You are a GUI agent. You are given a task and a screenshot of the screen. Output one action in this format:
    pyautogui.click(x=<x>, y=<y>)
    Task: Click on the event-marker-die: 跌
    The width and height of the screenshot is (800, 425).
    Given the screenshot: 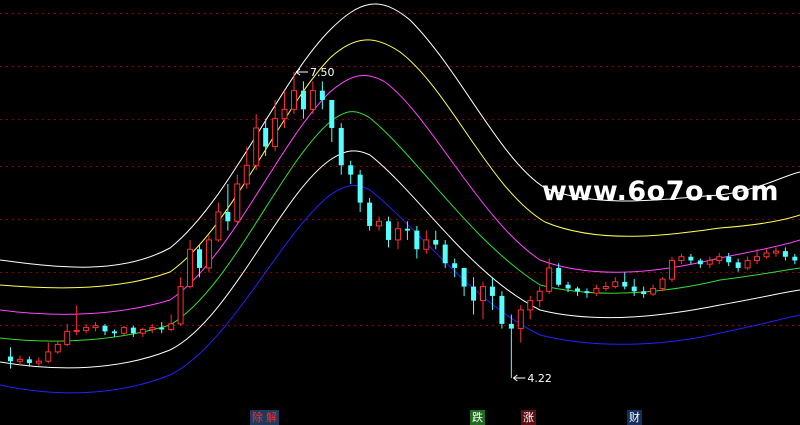 What is the action you would take?
    pyautogui.click(x=477, y=417)
    